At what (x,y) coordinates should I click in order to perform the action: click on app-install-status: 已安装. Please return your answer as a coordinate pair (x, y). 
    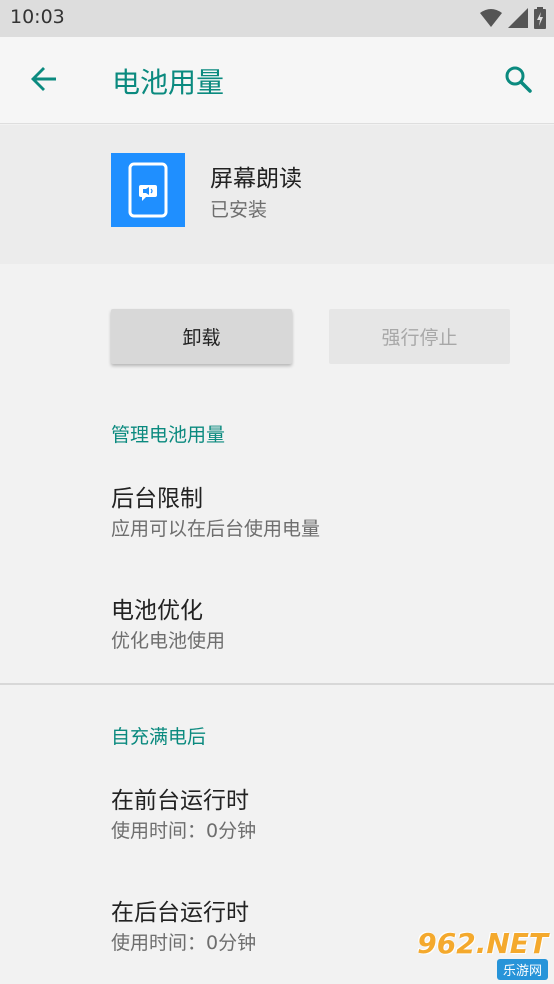
    Looking at the image, I should click on (239, 210).